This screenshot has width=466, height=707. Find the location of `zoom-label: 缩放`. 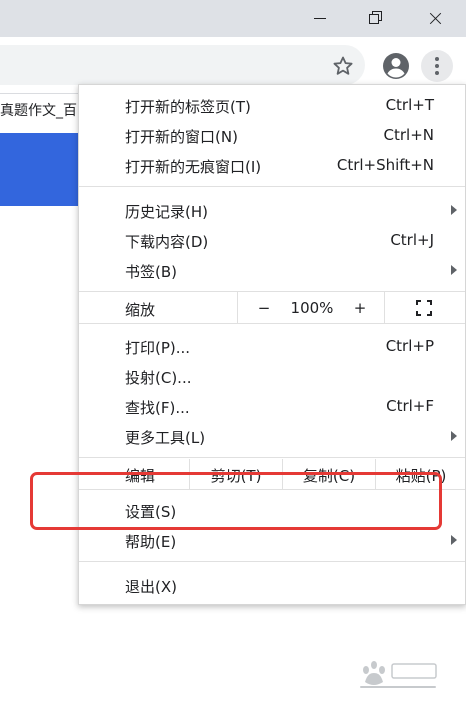

zoom-label: 缩放 is located at coordinates (140, 310).